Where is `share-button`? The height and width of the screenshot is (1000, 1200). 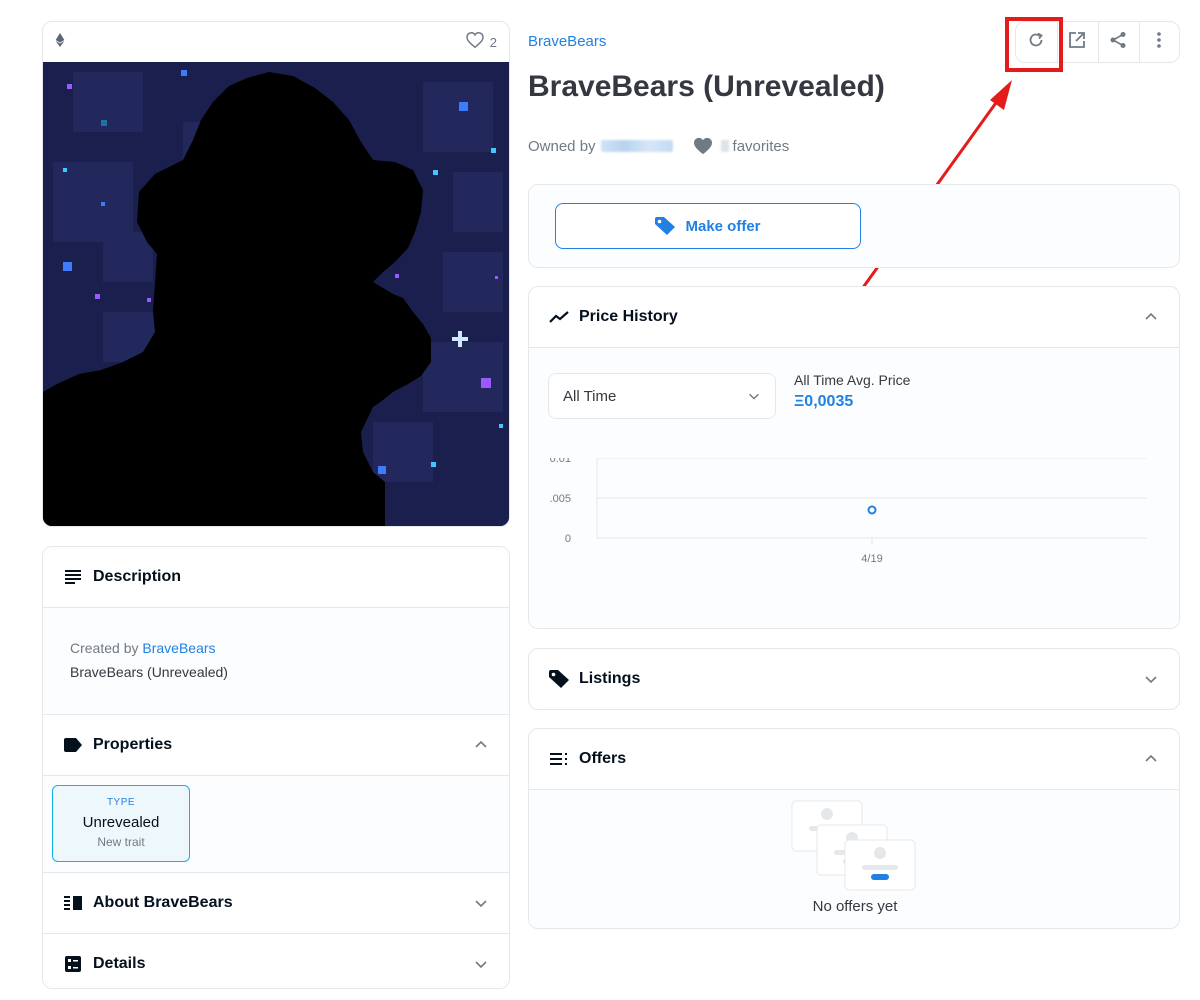 share-button is located at coordinates (1118, 42).